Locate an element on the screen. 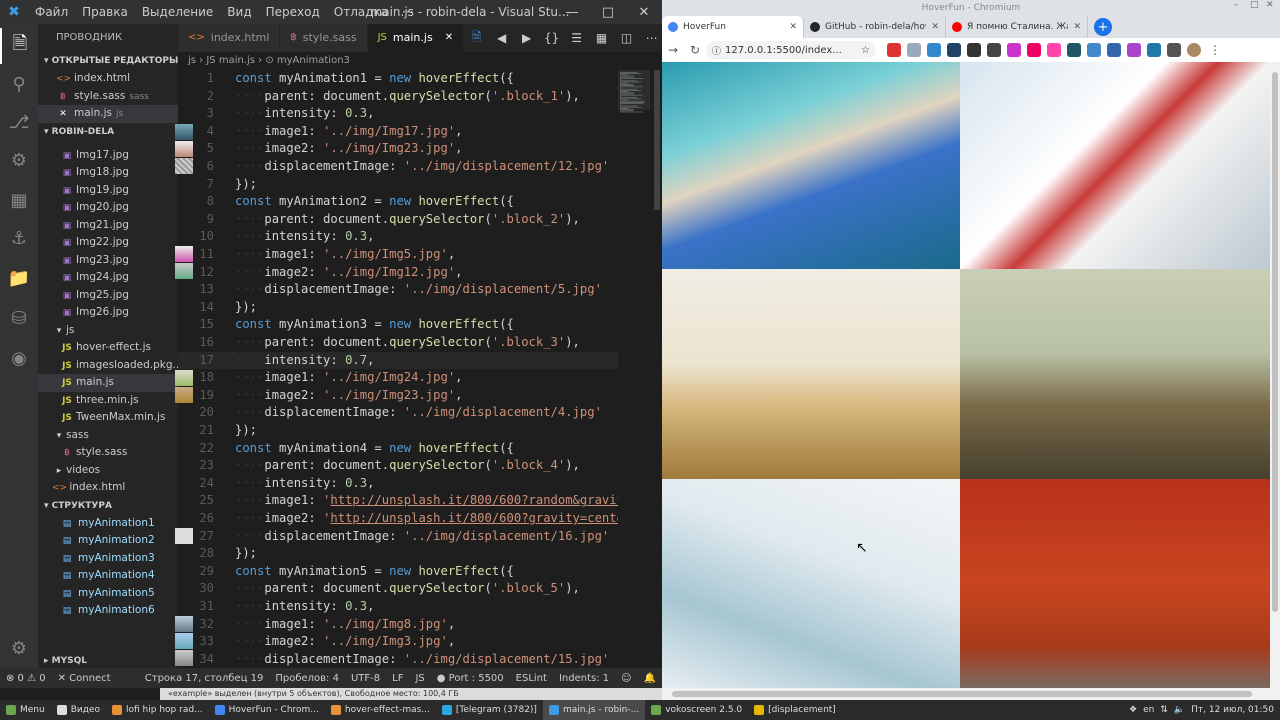 This screenshot has width=1280, height=720. browser-tab-0: HoverFun ✕ is located at coordinates (733, 27).